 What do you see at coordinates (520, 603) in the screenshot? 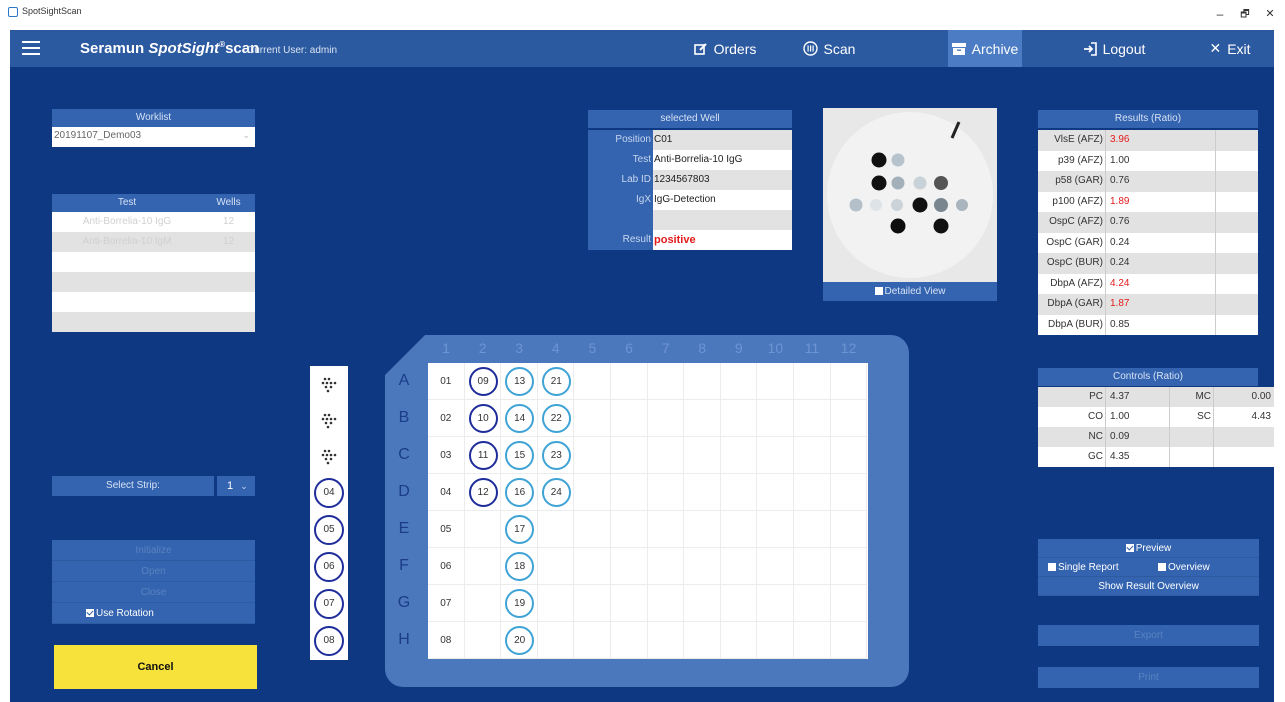
I see `plate-well: 19` at bounding box center [520, 603].